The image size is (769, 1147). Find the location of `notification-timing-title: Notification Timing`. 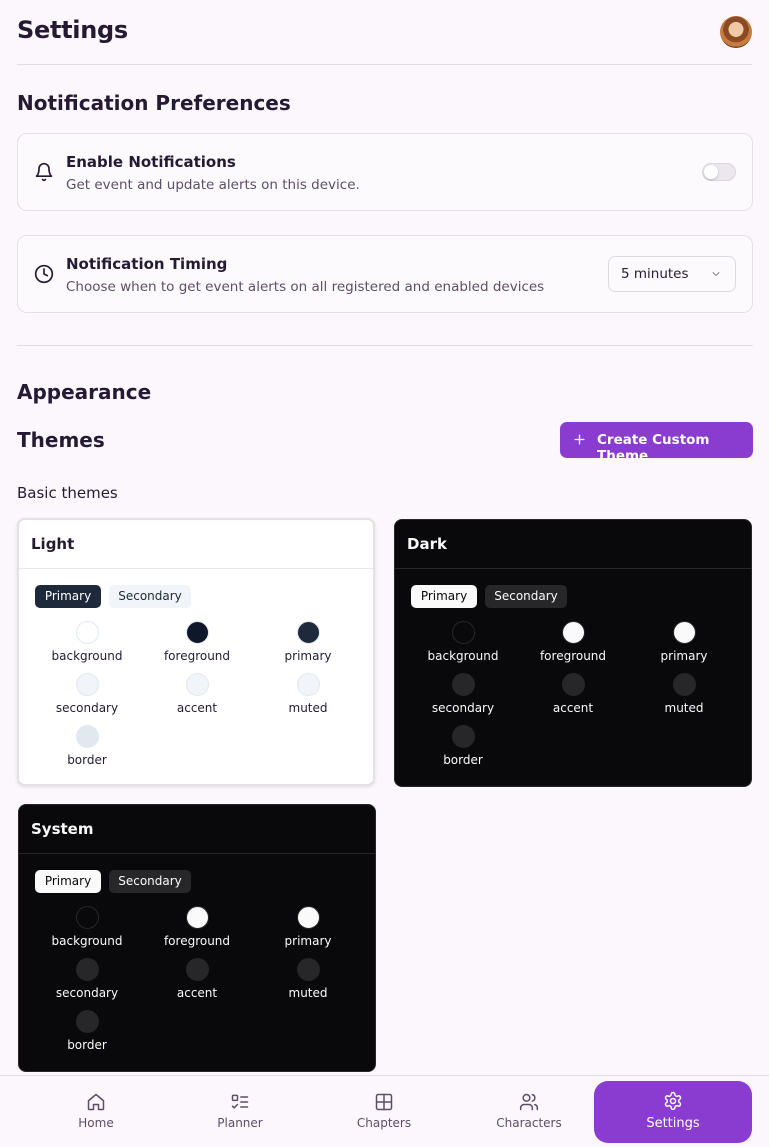

notification-timing-title: Notification Timing is located at coordinates (147, 264).